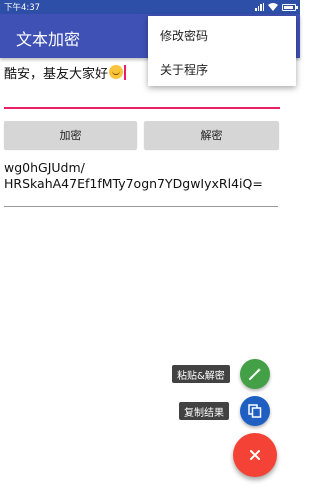  What do you see at coordinates (70, 135) in the screenshot?
I see `encrypt-button: 加密` at bounding box center [70, 135].